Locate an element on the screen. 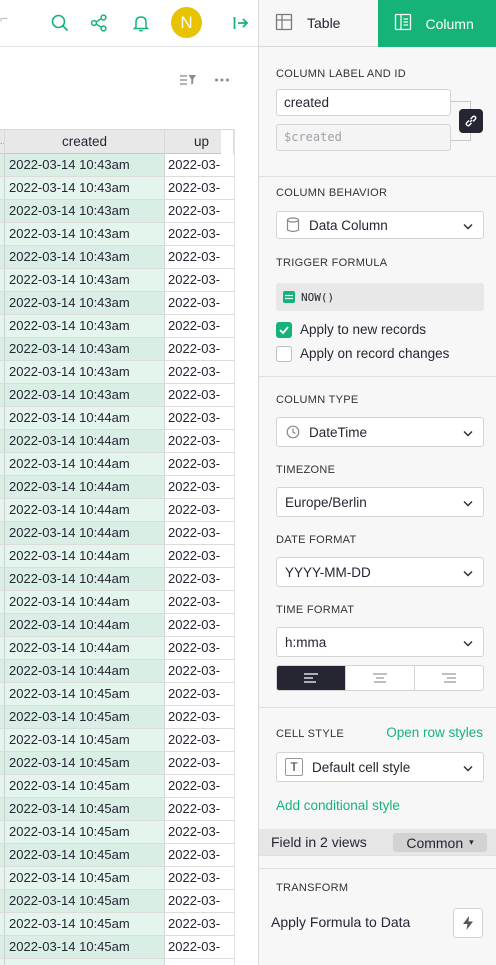 The image size is (496, 965). apply-new-records-checkbox is located at coordinates (284, 330).